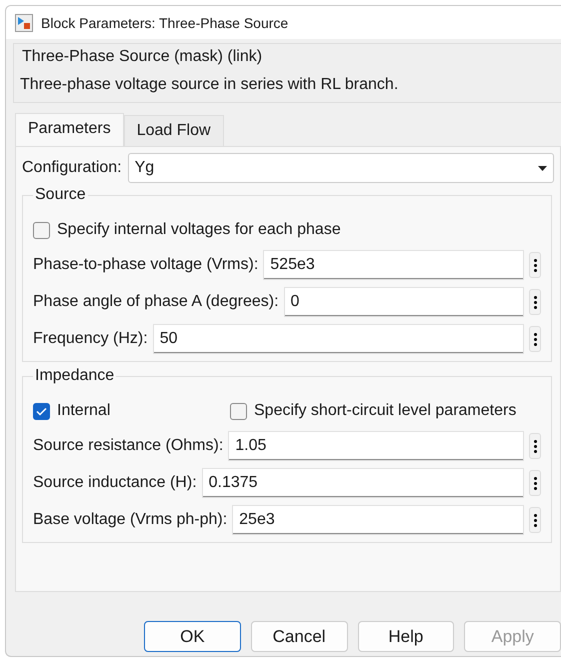  What do you see at coordinates (341, 168) in the screenshot?
I see `configuration-dropdown: Yg` at bounding box center [341, 168].